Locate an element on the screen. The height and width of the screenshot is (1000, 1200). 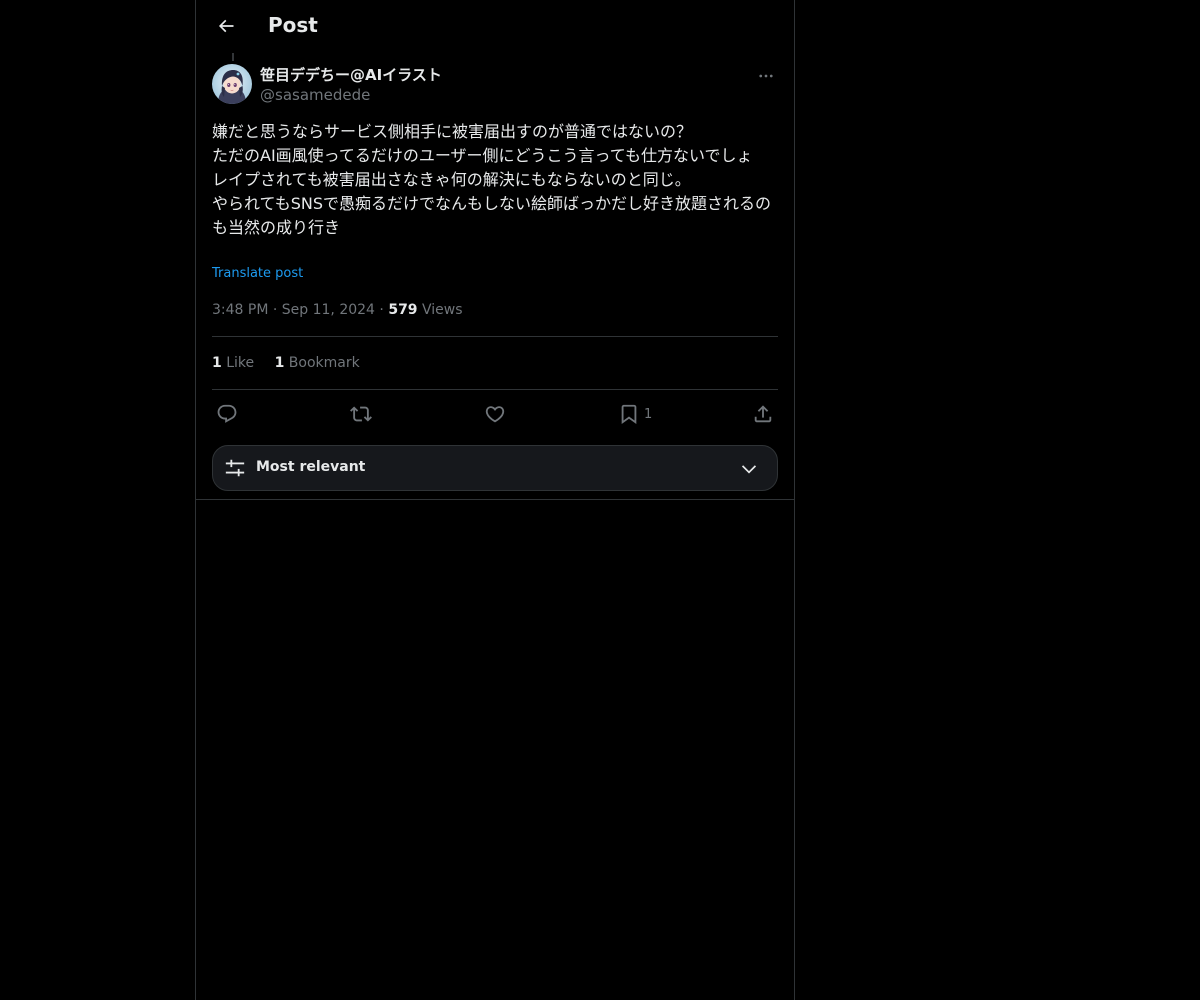
sort-label: Most relevant is located at coordinates (311, 467).